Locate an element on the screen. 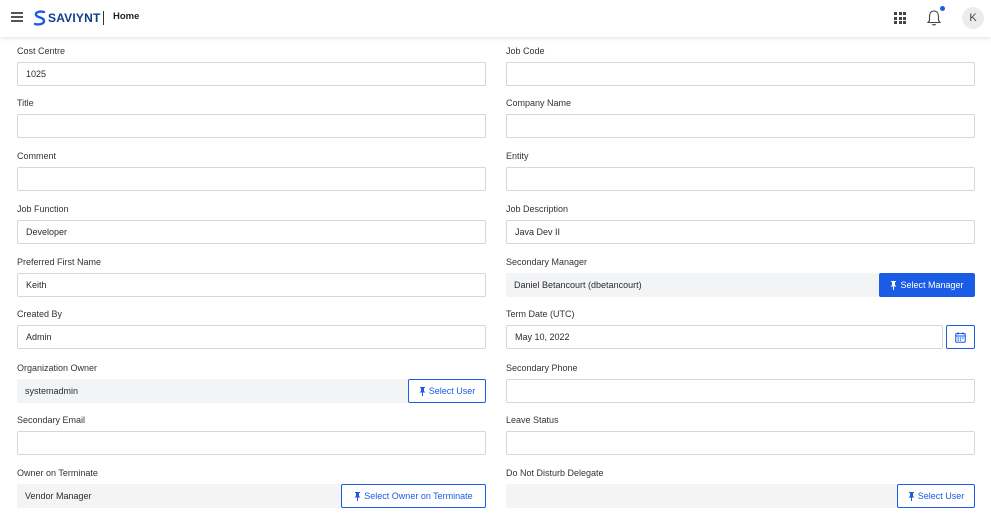 The image size is (991, 519). field-label: Secondary Phone is located at coordinates (542, 368).